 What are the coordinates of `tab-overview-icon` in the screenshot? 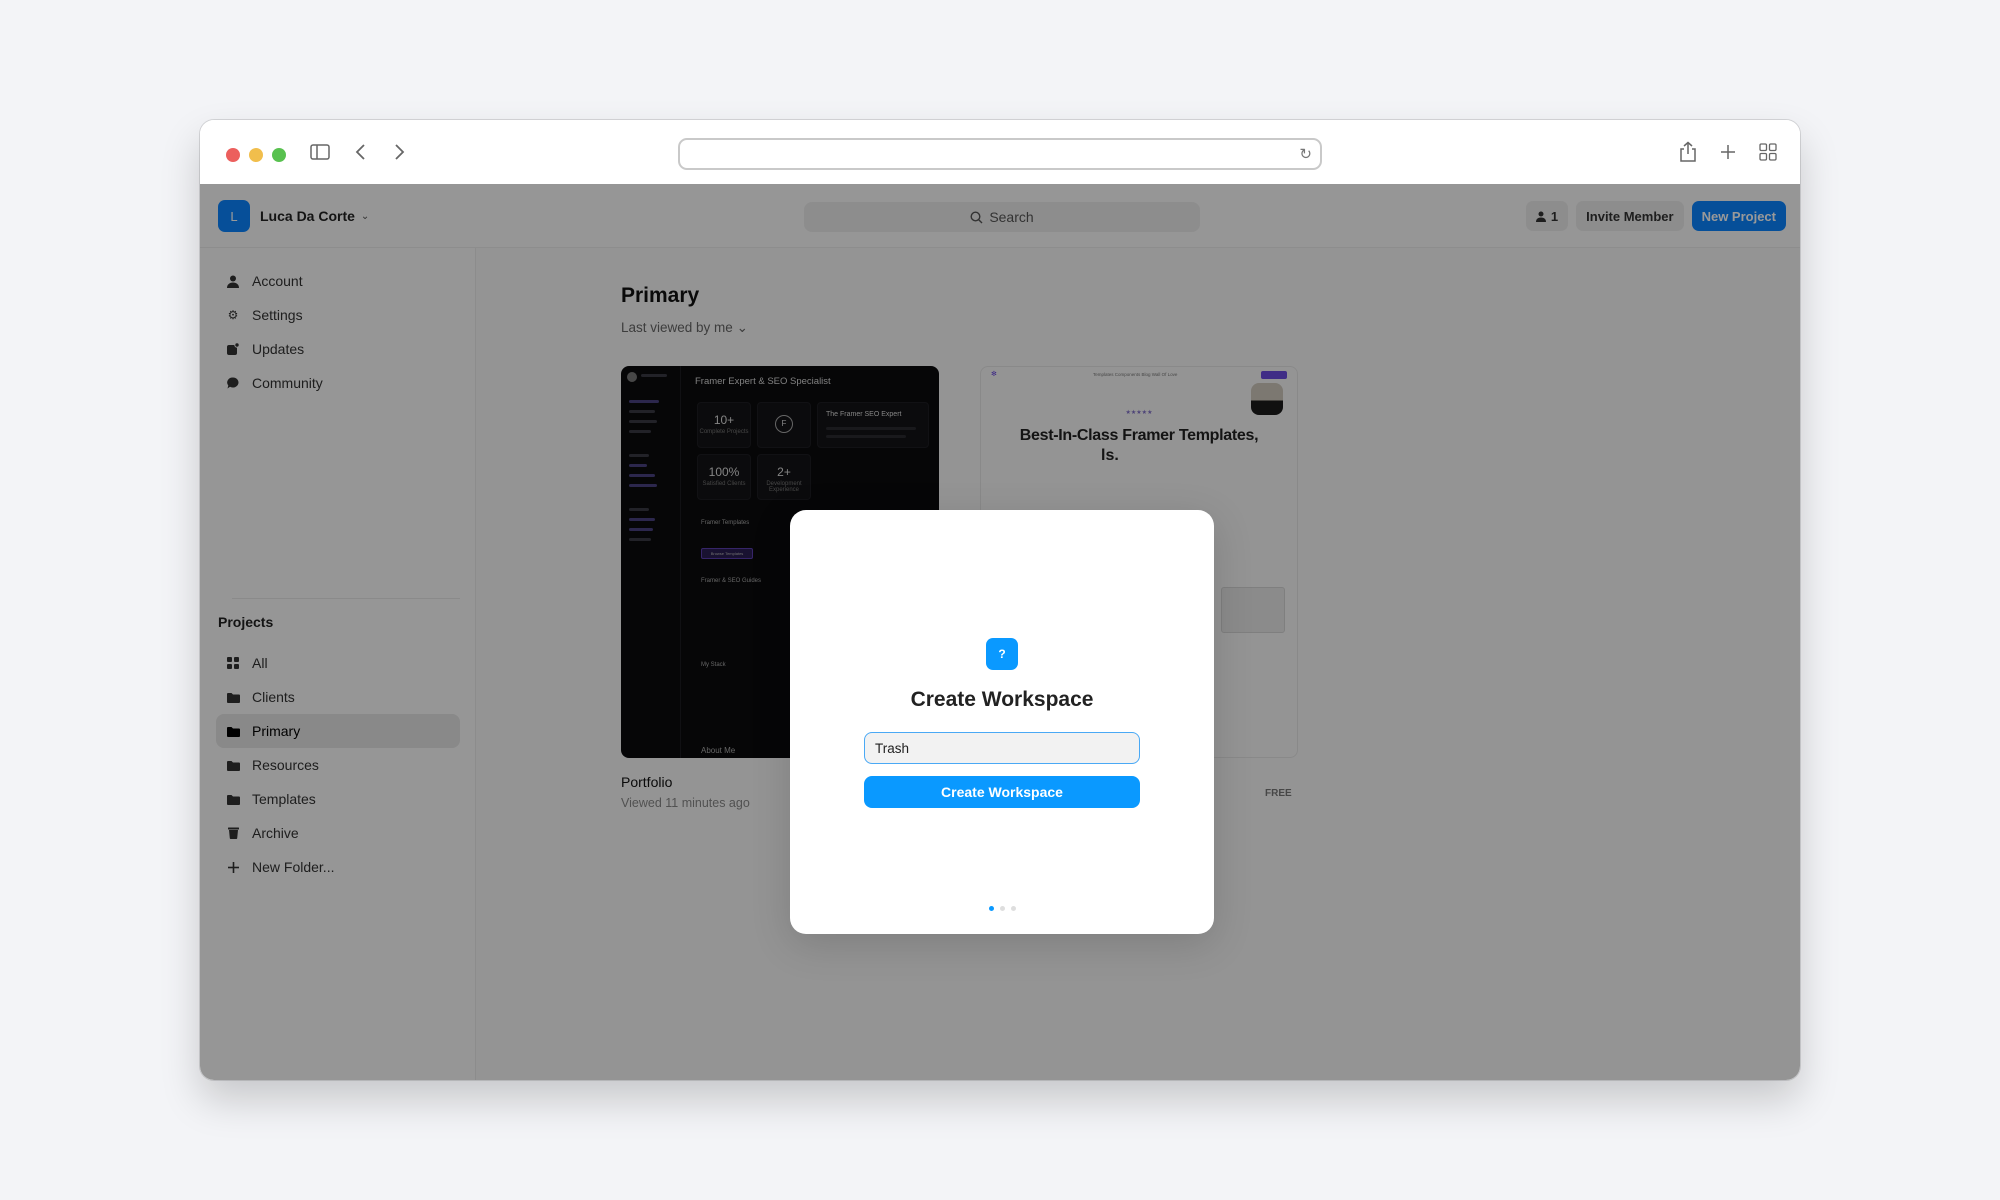 It's located at (1768, 152).